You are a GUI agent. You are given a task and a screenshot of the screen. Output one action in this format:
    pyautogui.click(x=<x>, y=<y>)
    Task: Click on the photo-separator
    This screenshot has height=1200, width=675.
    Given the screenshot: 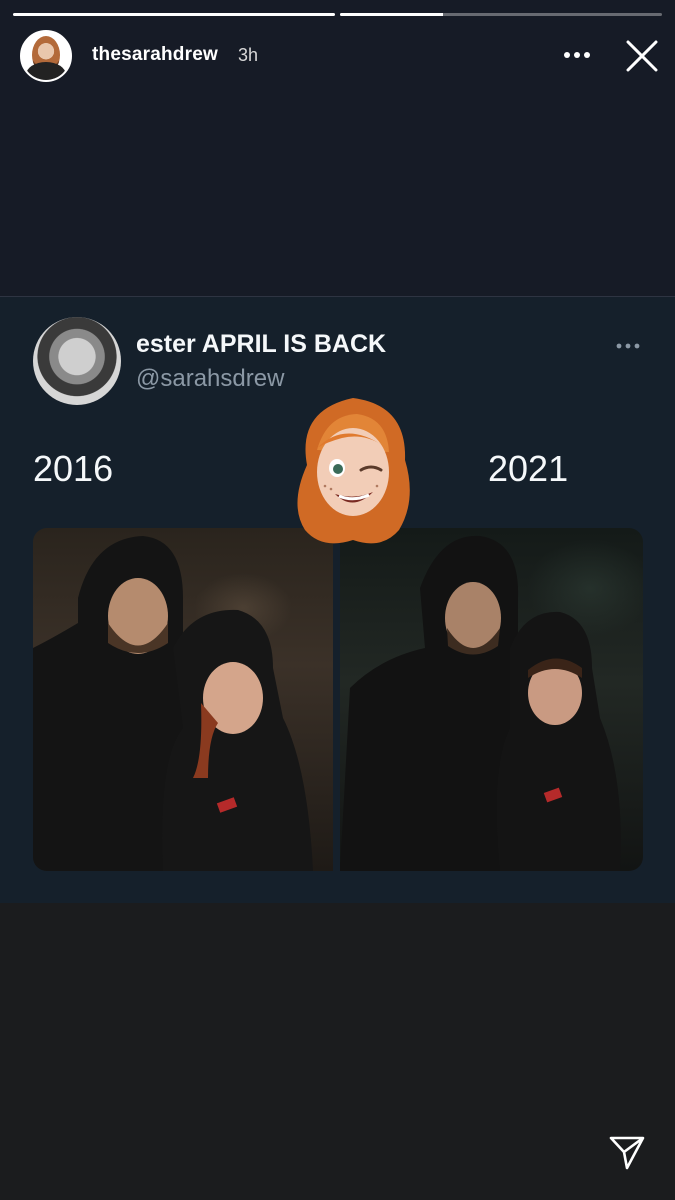 What is the action you would take?
    pyautogui.click(x=336, y=699)
    